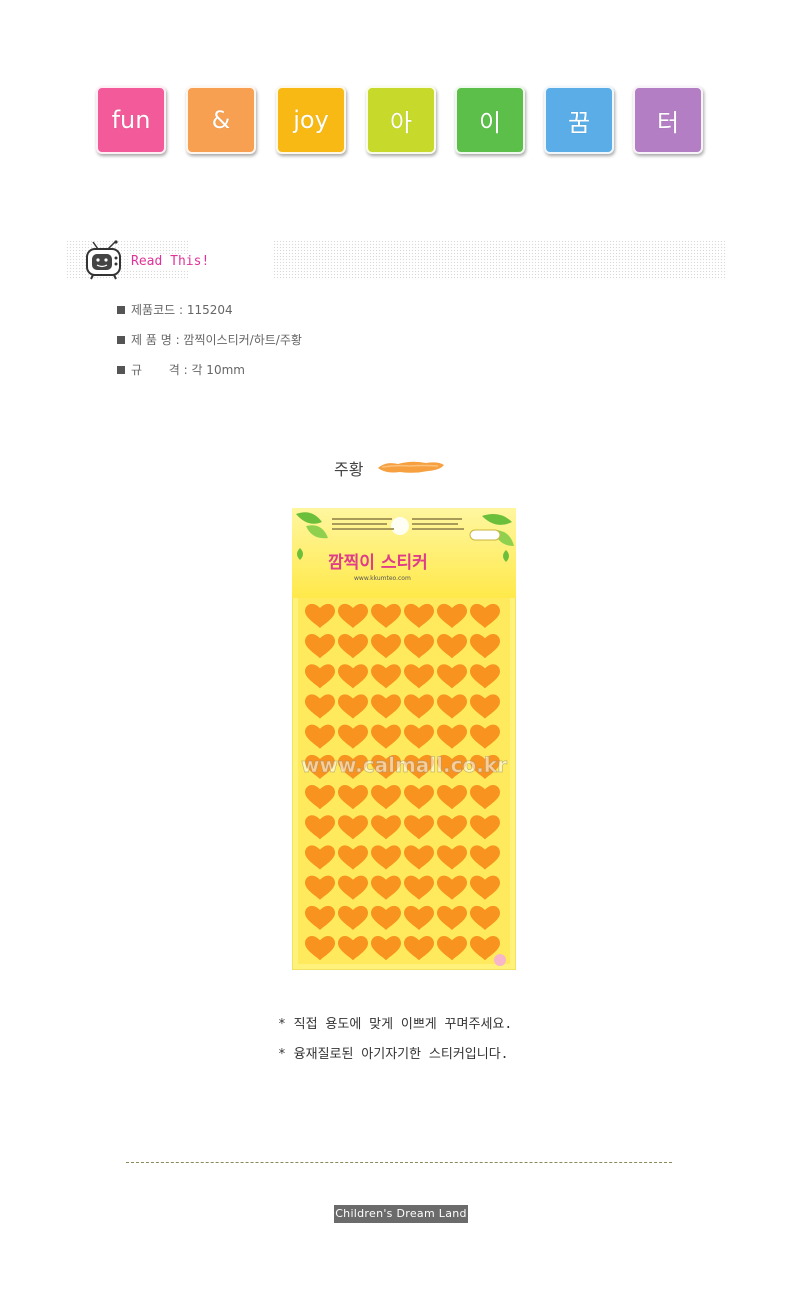 The height and width of the screenshot is (1298, 800). I want to click on product-size-row: 규 격 : 각 10mm, so click(209, 377).